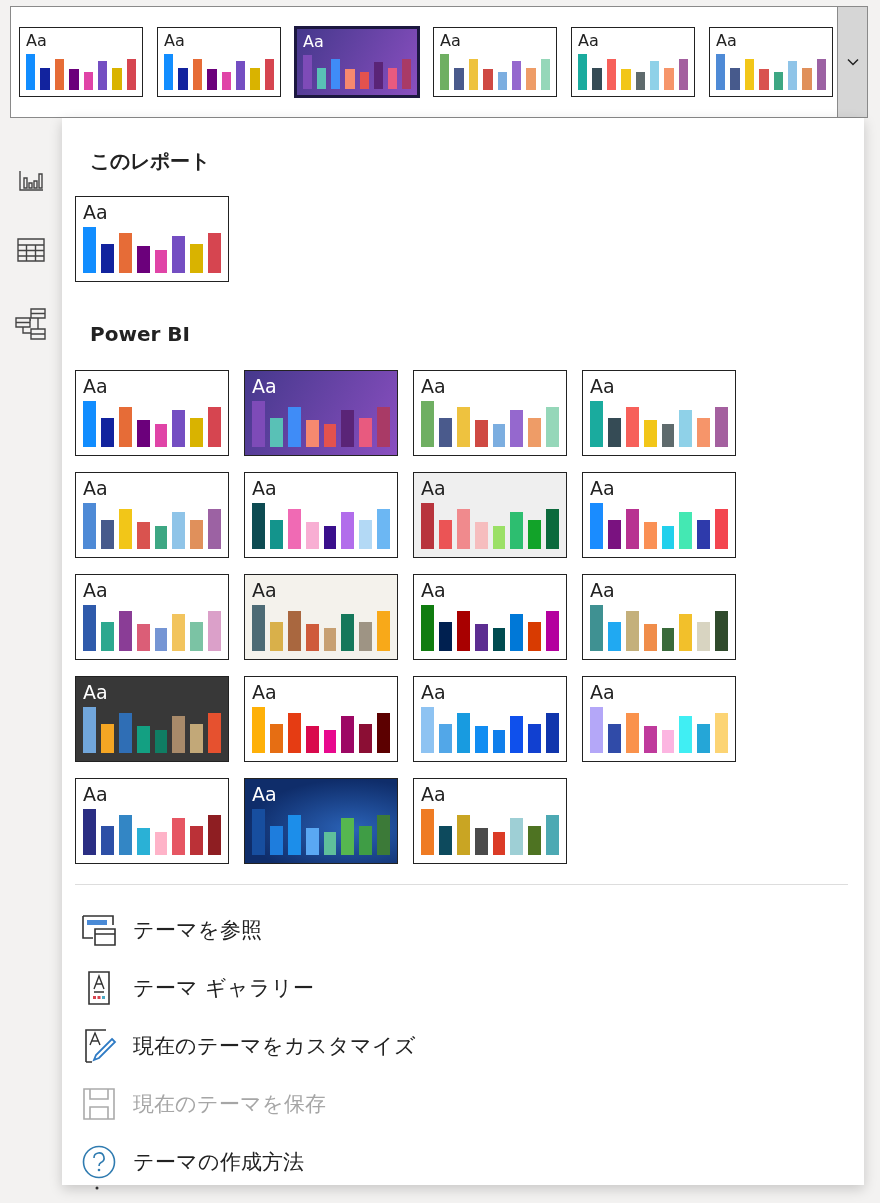 The image size is (880, 1203). What do you see at coordinates (462, 1046) in the screenshot?
I see `menu-item: 現在のテーマをカスタマイズ` at bounding box center [462, 1046].